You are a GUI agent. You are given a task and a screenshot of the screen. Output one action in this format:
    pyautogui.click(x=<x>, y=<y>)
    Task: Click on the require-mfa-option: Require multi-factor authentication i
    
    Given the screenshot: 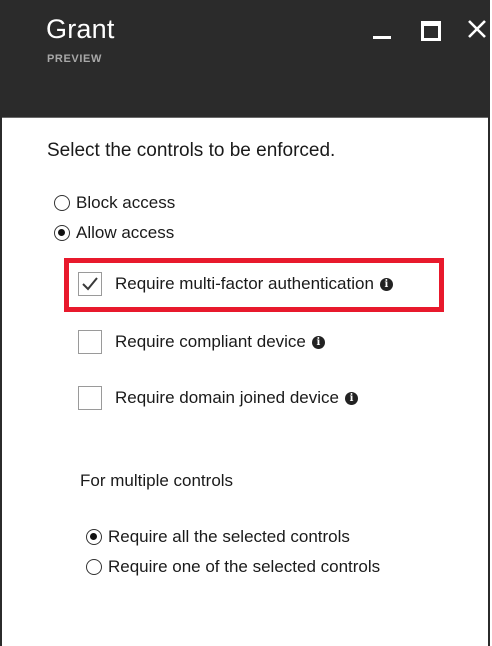 What is the action you would take?
    pyautogui.click(x=235, y=284)
    